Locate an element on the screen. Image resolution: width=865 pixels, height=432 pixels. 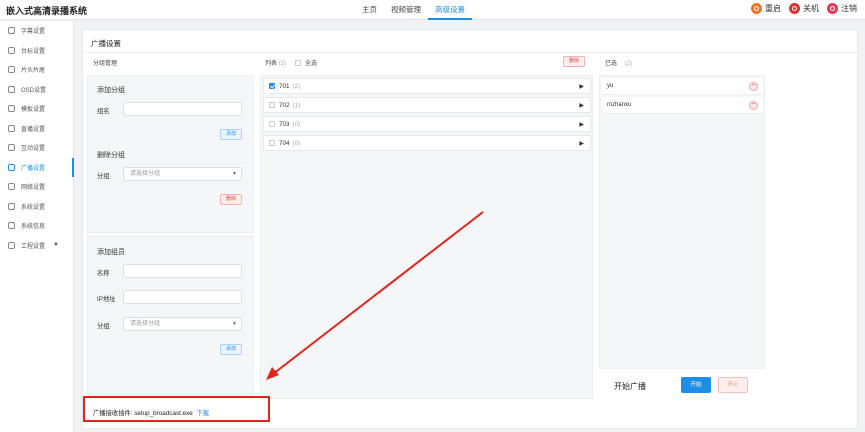
group-select: 请选择分组 ▼ is located at coordinates (182, 174).